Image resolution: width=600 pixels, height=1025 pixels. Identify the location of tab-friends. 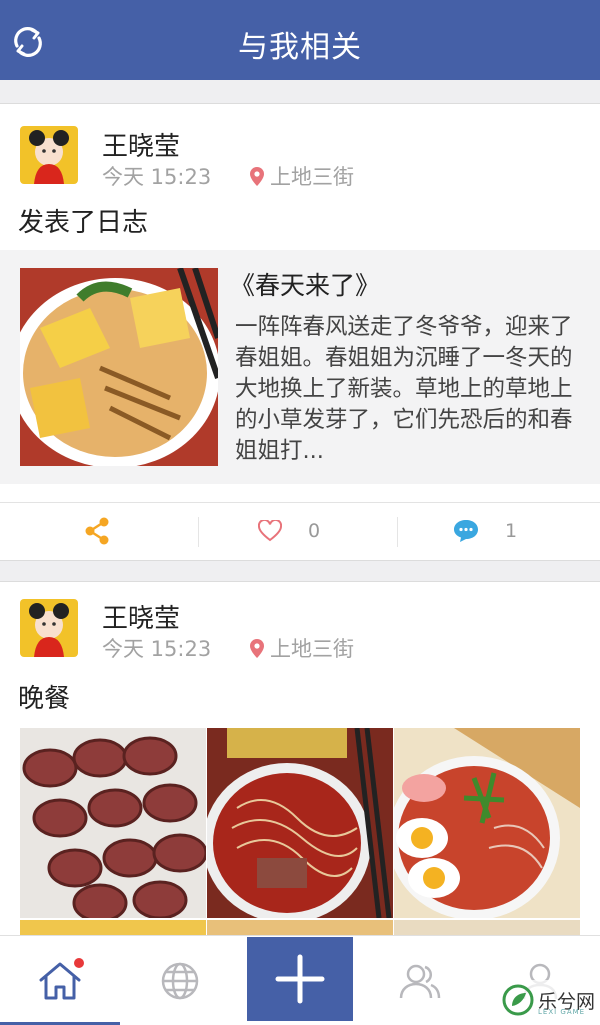
(420, 980).